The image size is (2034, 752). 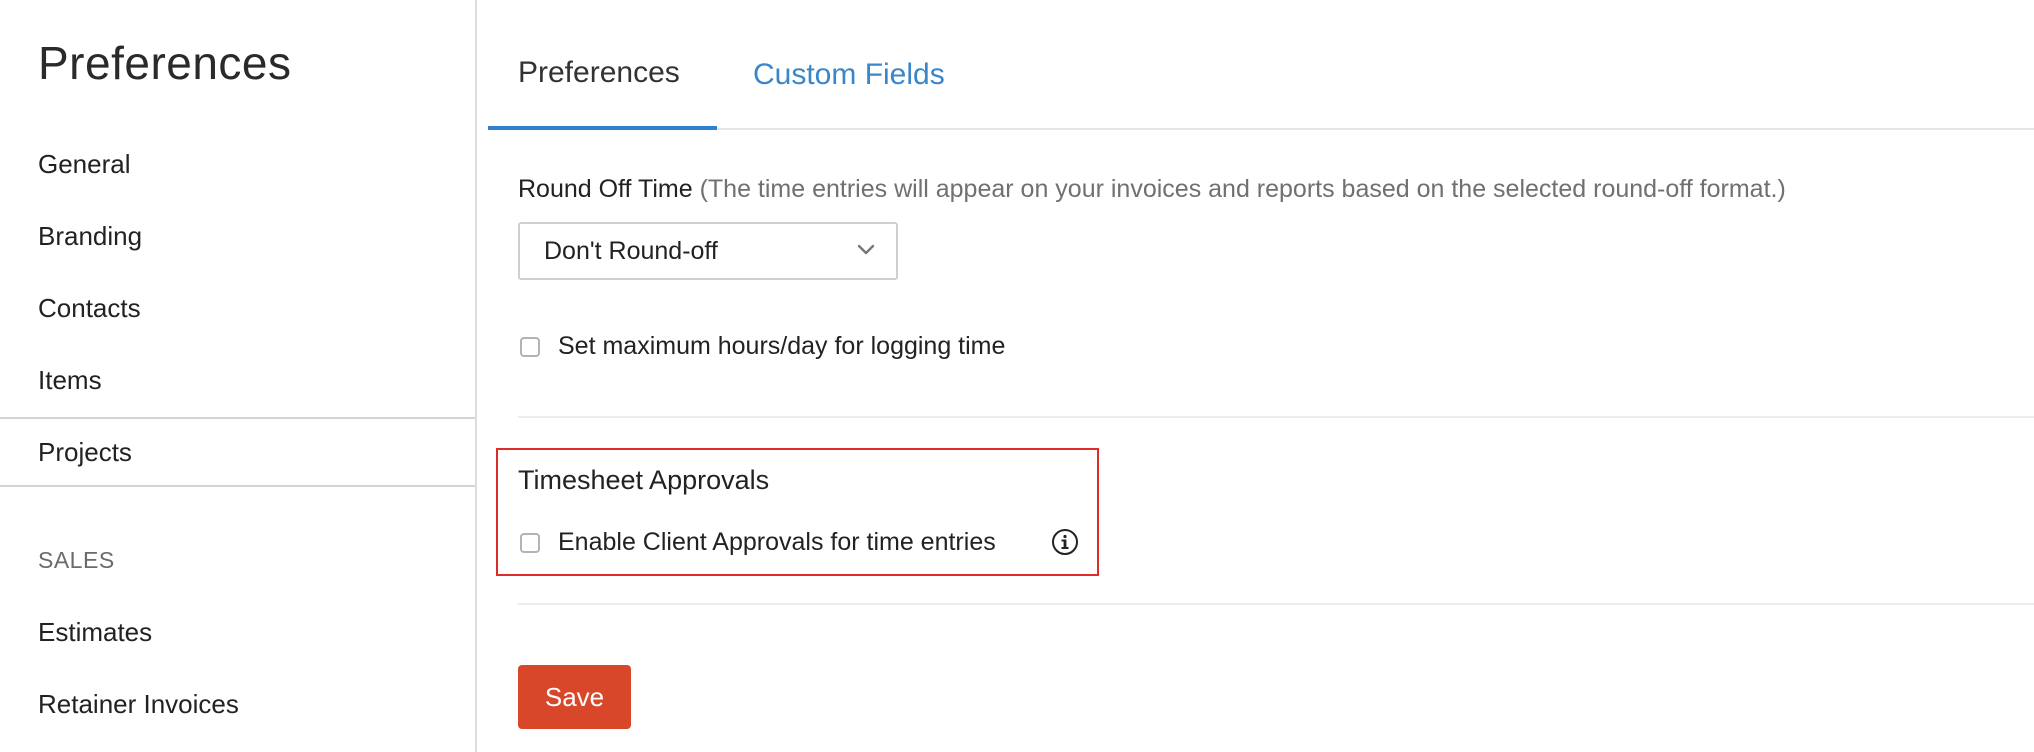 What do you see at coordinates (76, 560) in the screenshot?
I see `sidebar-section-sales: SALES` at bounding box center [76, 560].